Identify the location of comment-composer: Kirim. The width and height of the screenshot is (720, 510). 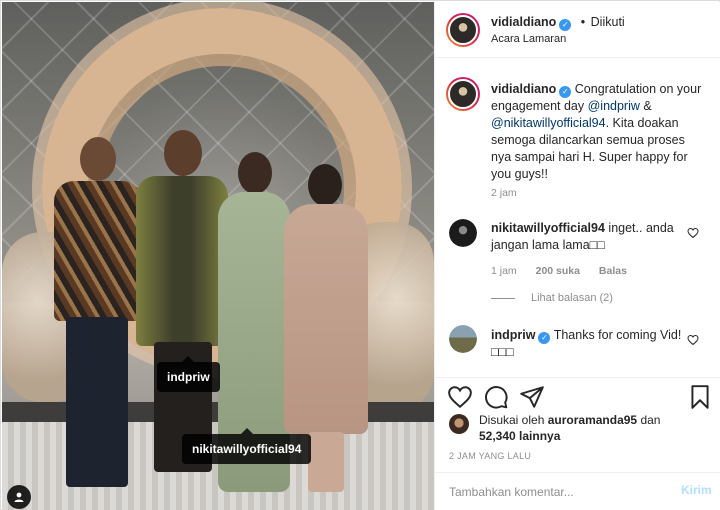
(577, 491).